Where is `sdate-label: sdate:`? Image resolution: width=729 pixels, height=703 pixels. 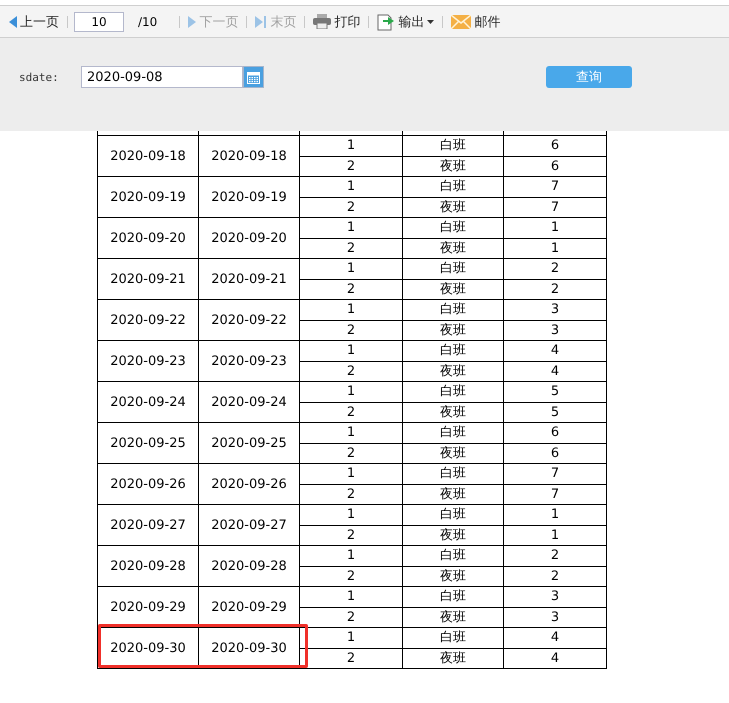 sdate-label: sdate: is located at coordinates (39, 77).